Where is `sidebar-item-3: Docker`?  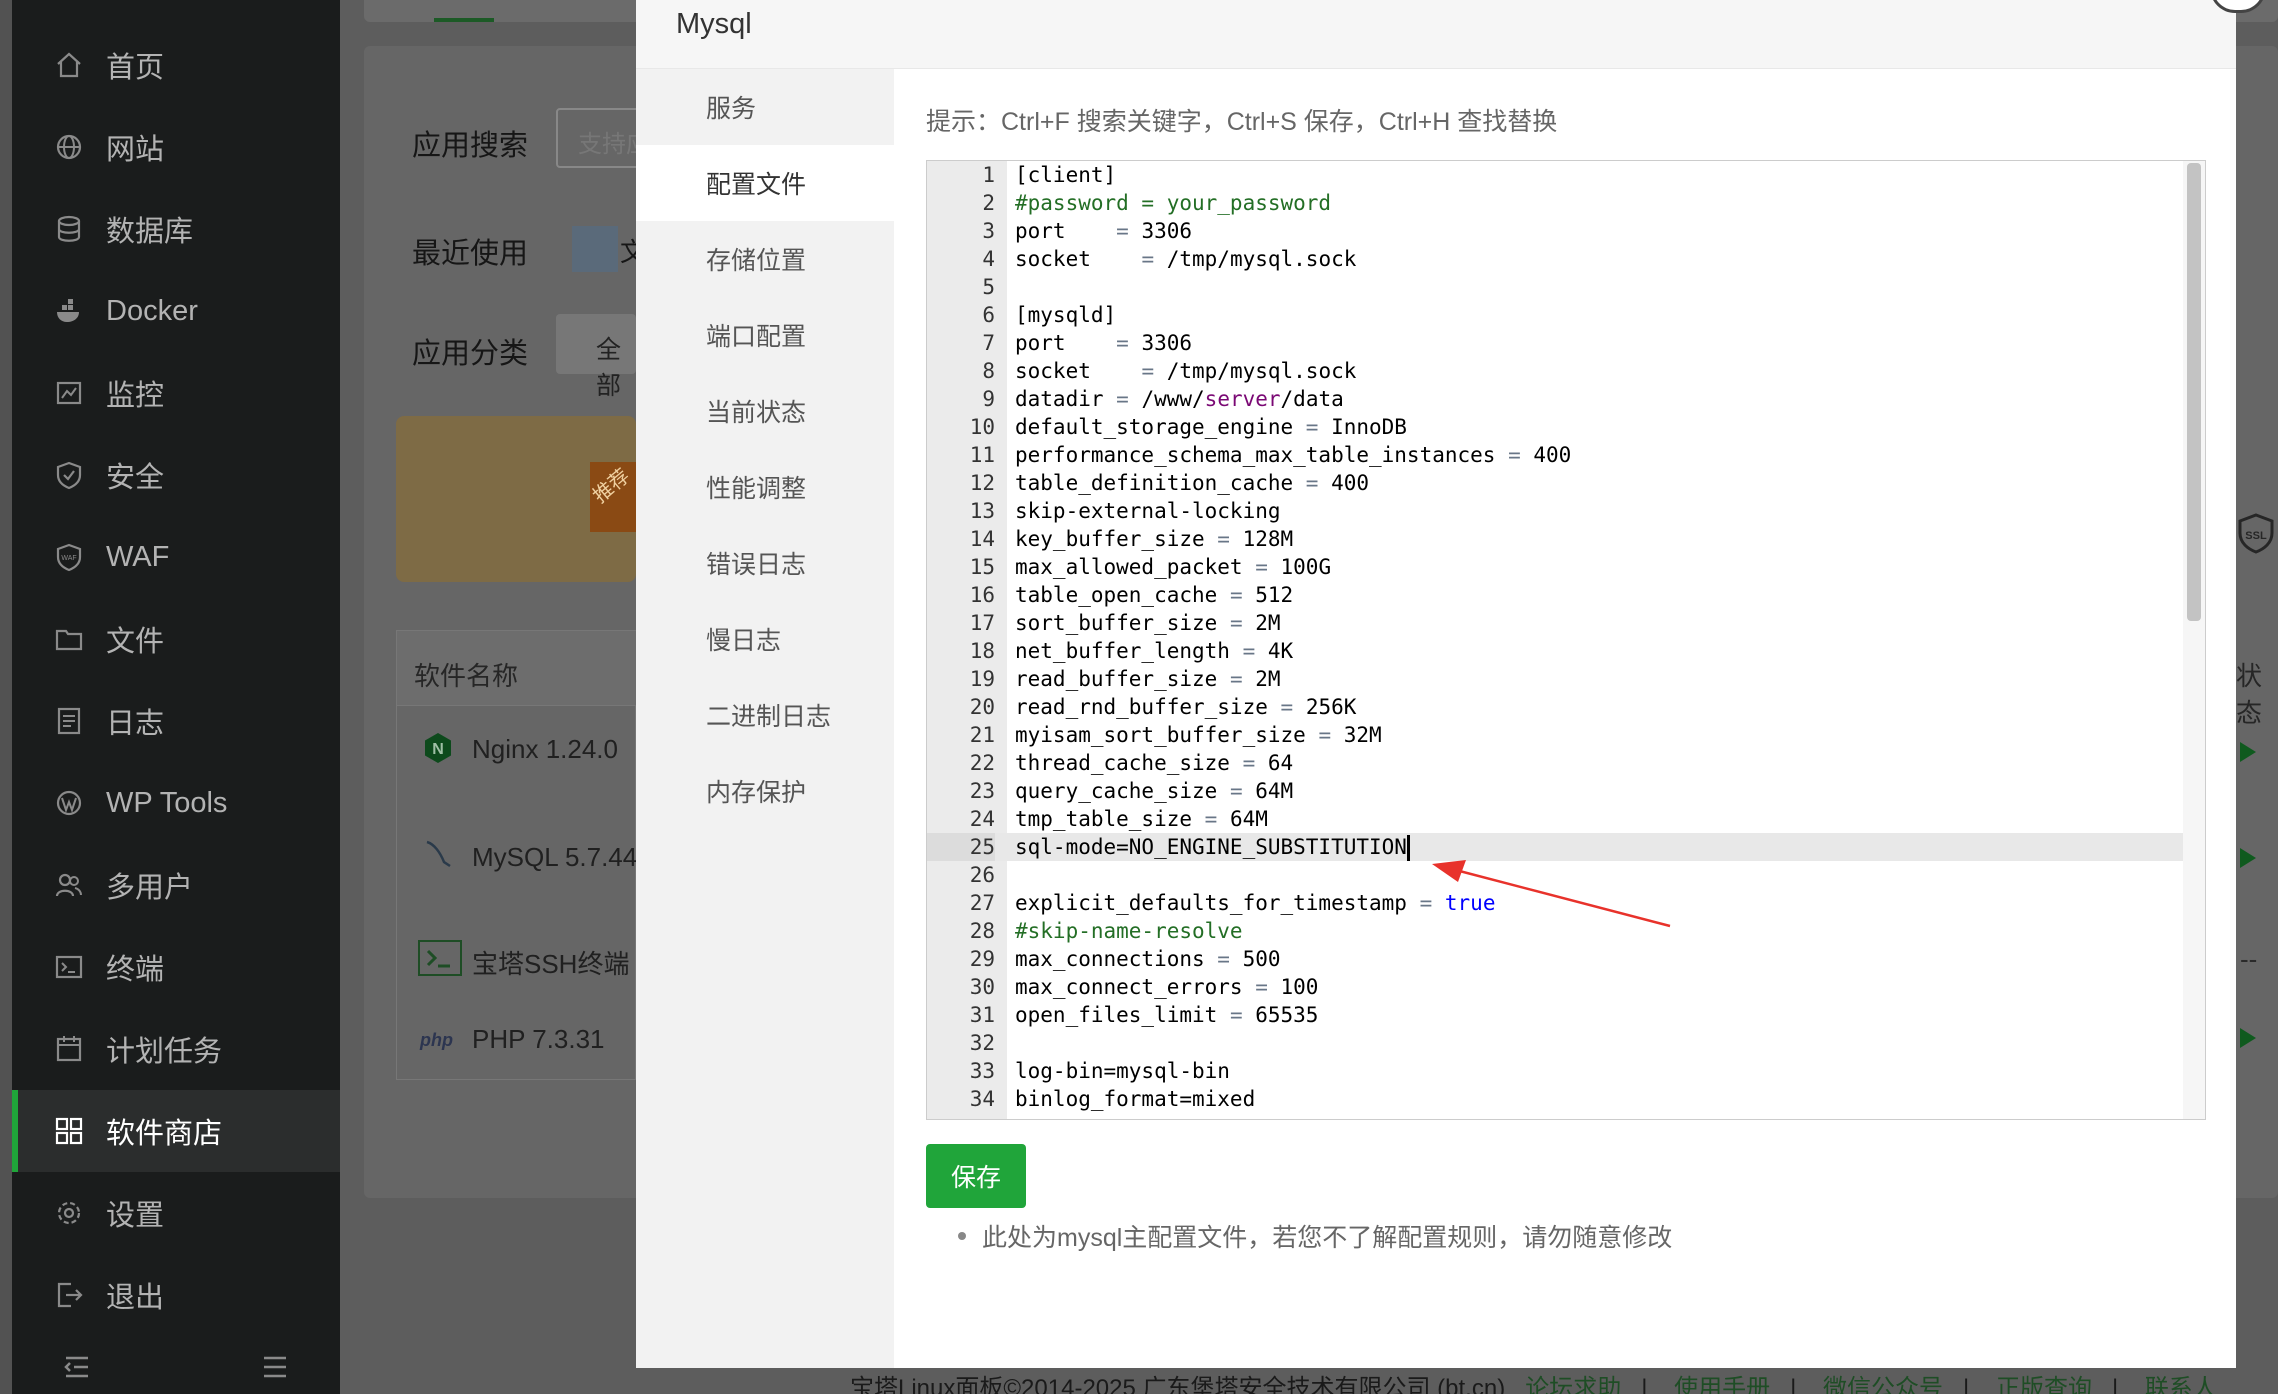 sidebar-item-3: Docker is located at coordinates (176, 311).